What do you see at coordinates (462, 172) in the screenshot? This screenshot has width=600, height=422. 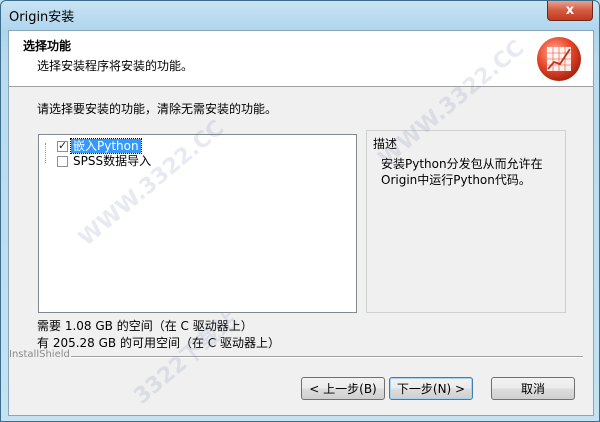 I see `description-text: 安装Python分发包从而允许在Origin中运行Python代码。` at bounding box center [462, 172].